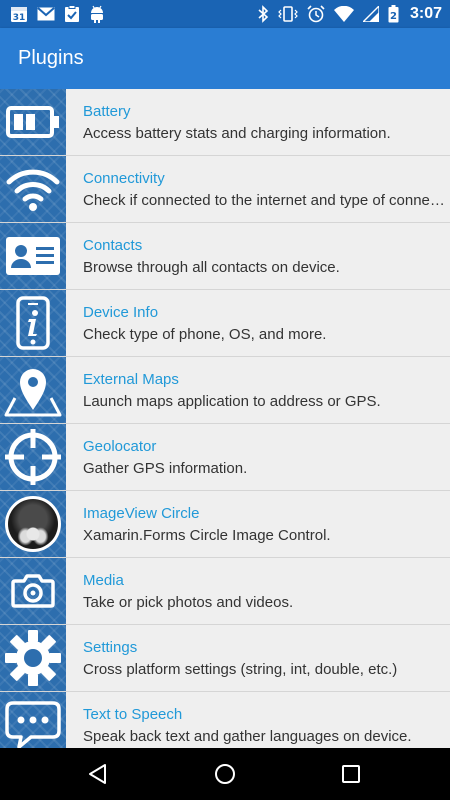 The width and height of the screenshot is (450, 800). I want to click on recents-icon, so click(351, 774).